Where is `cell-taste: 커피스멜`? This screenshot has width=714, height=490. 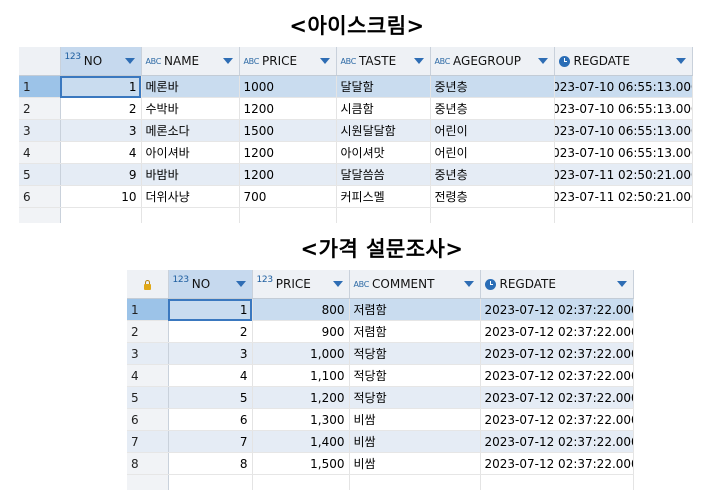
cell-taste: 커피스멜 is located at coordinates (383, 197).